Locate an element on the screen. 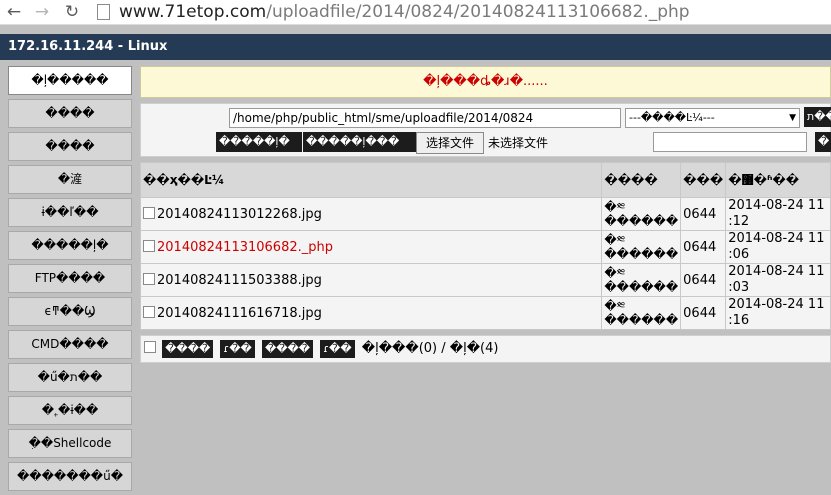 The width and height of the screenshot is (831, 495). back-arrow-icon: ← is located at coordinates (14, 12).